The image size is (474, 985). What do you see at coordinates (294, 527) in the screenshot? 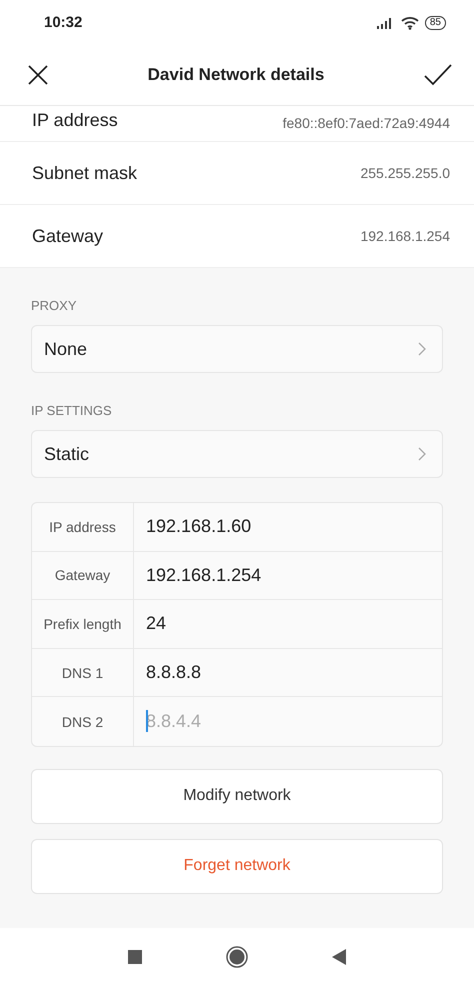
I see `input-field: 192.168.1.60` at bounding box center [294, 527].